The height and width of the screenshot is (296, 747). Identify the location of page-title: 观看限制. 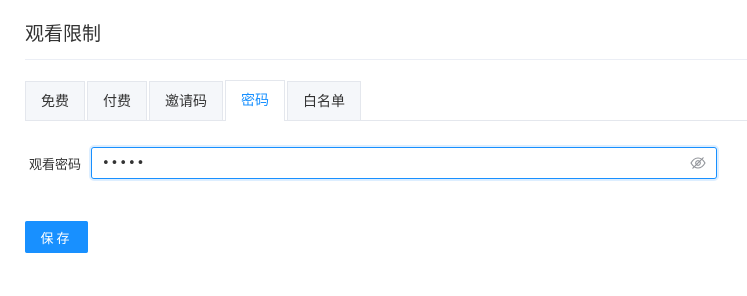
(63, 34).